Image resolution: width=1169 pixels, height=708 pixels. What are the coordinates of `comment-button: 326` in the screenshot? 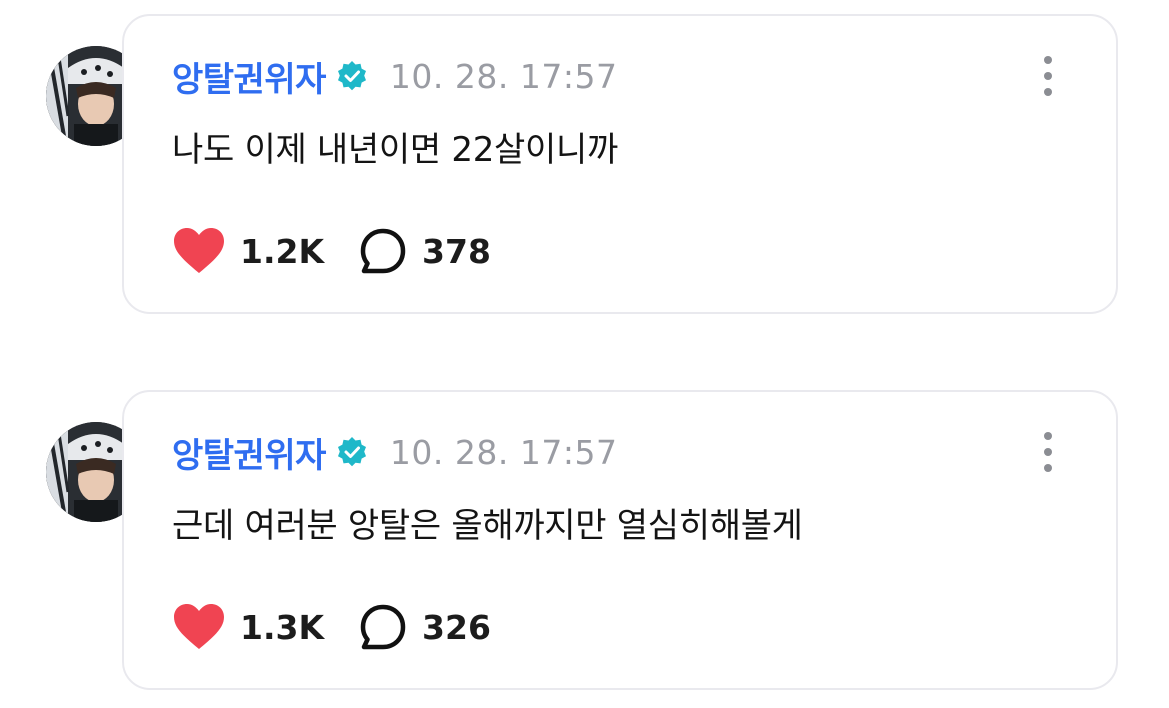 It's located at (424, 627).